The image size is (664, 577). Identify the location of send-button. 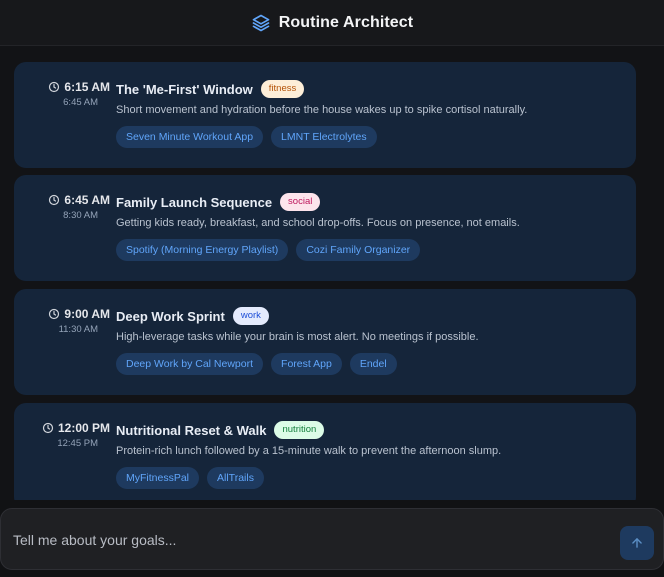
(637, 543).